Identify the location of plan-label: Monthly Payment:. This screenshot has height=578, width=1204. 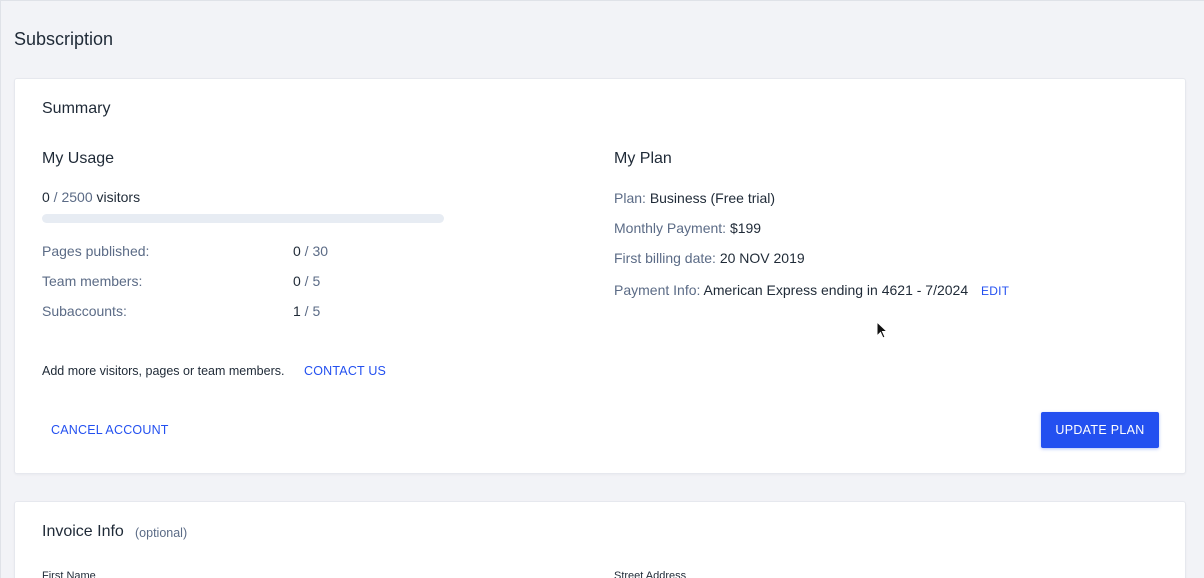
(670, 228).